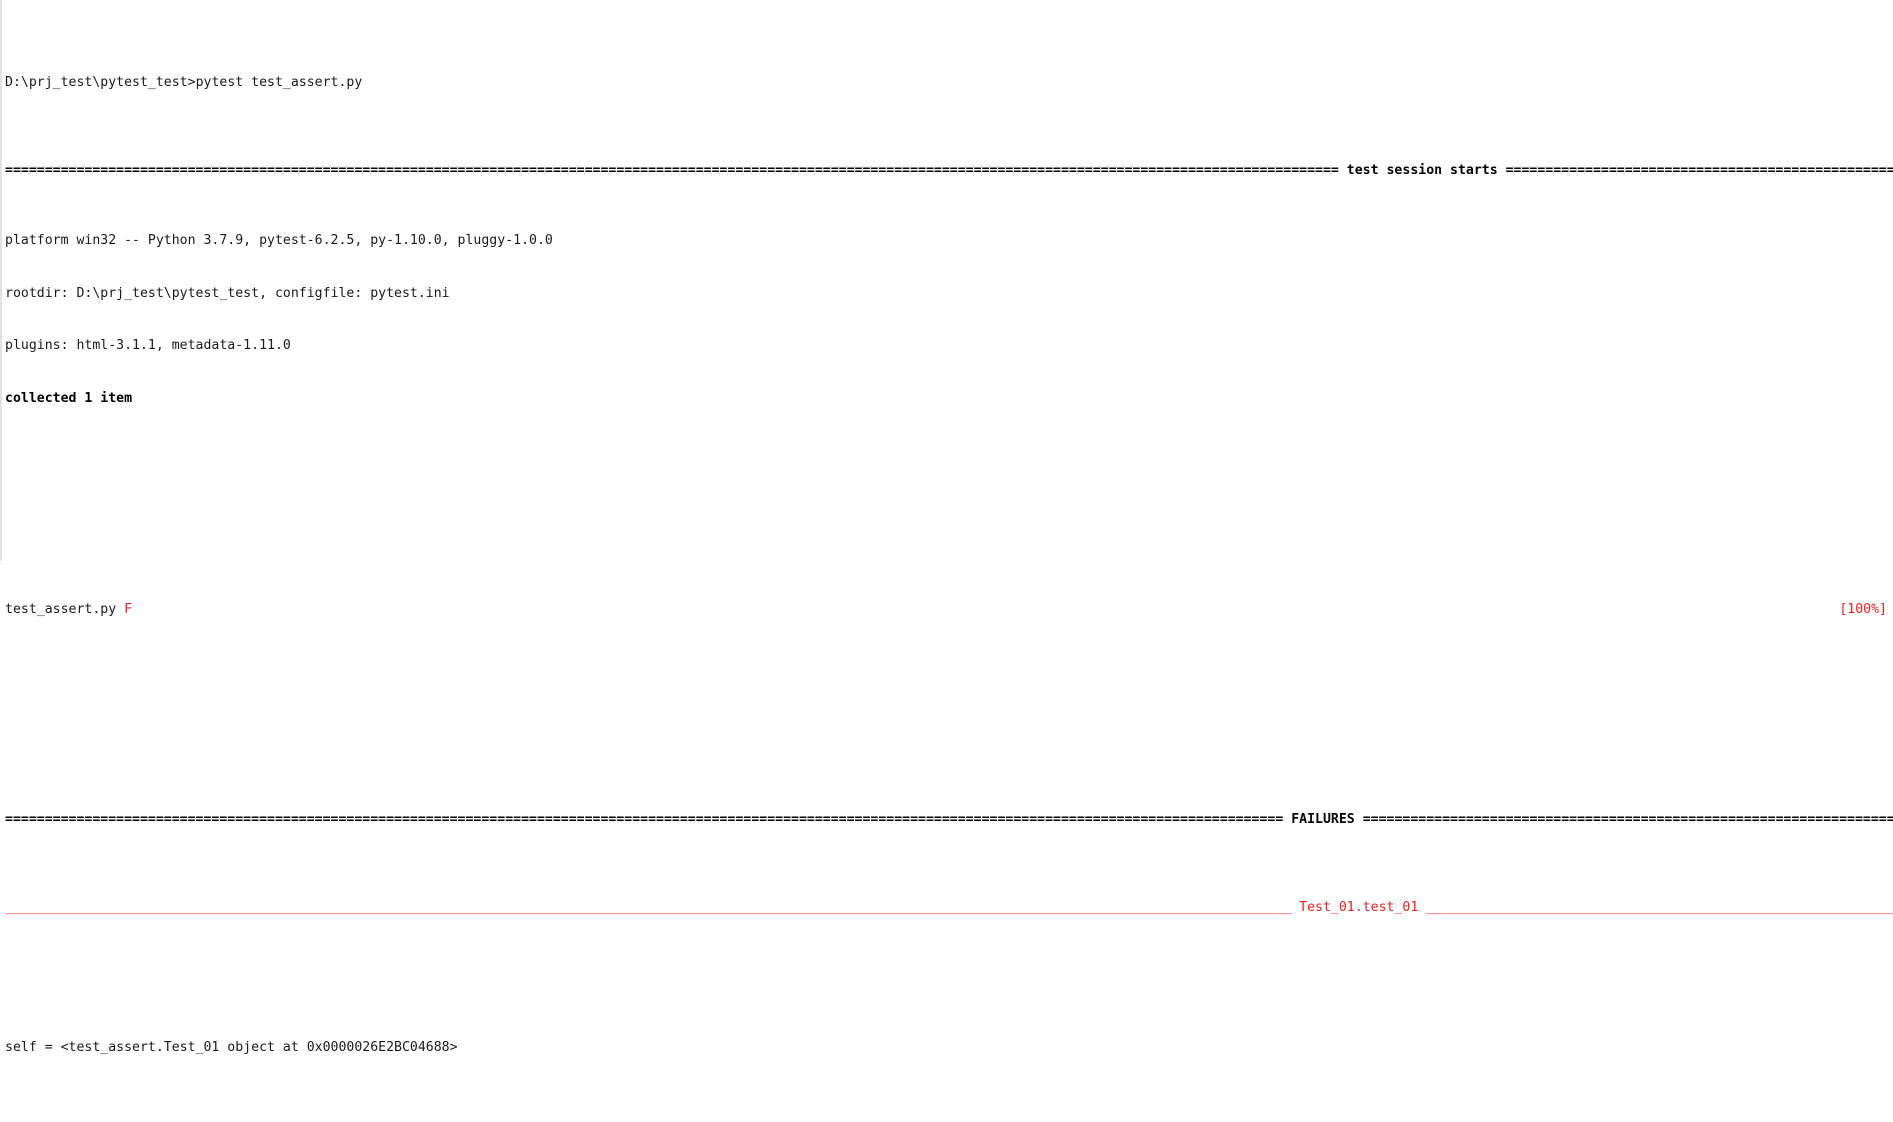 This screenshot has height=1122, width=1893. I want to click on collected-text: collected 1 item, so click(69, 399).